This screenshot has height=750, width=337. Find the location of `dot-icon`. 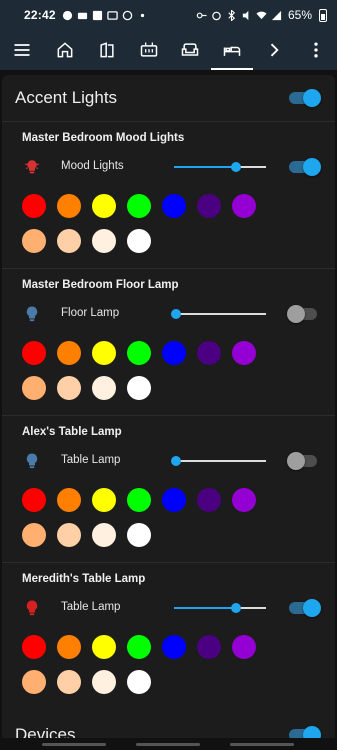

dot-icon is located at coordinates (142, 15).